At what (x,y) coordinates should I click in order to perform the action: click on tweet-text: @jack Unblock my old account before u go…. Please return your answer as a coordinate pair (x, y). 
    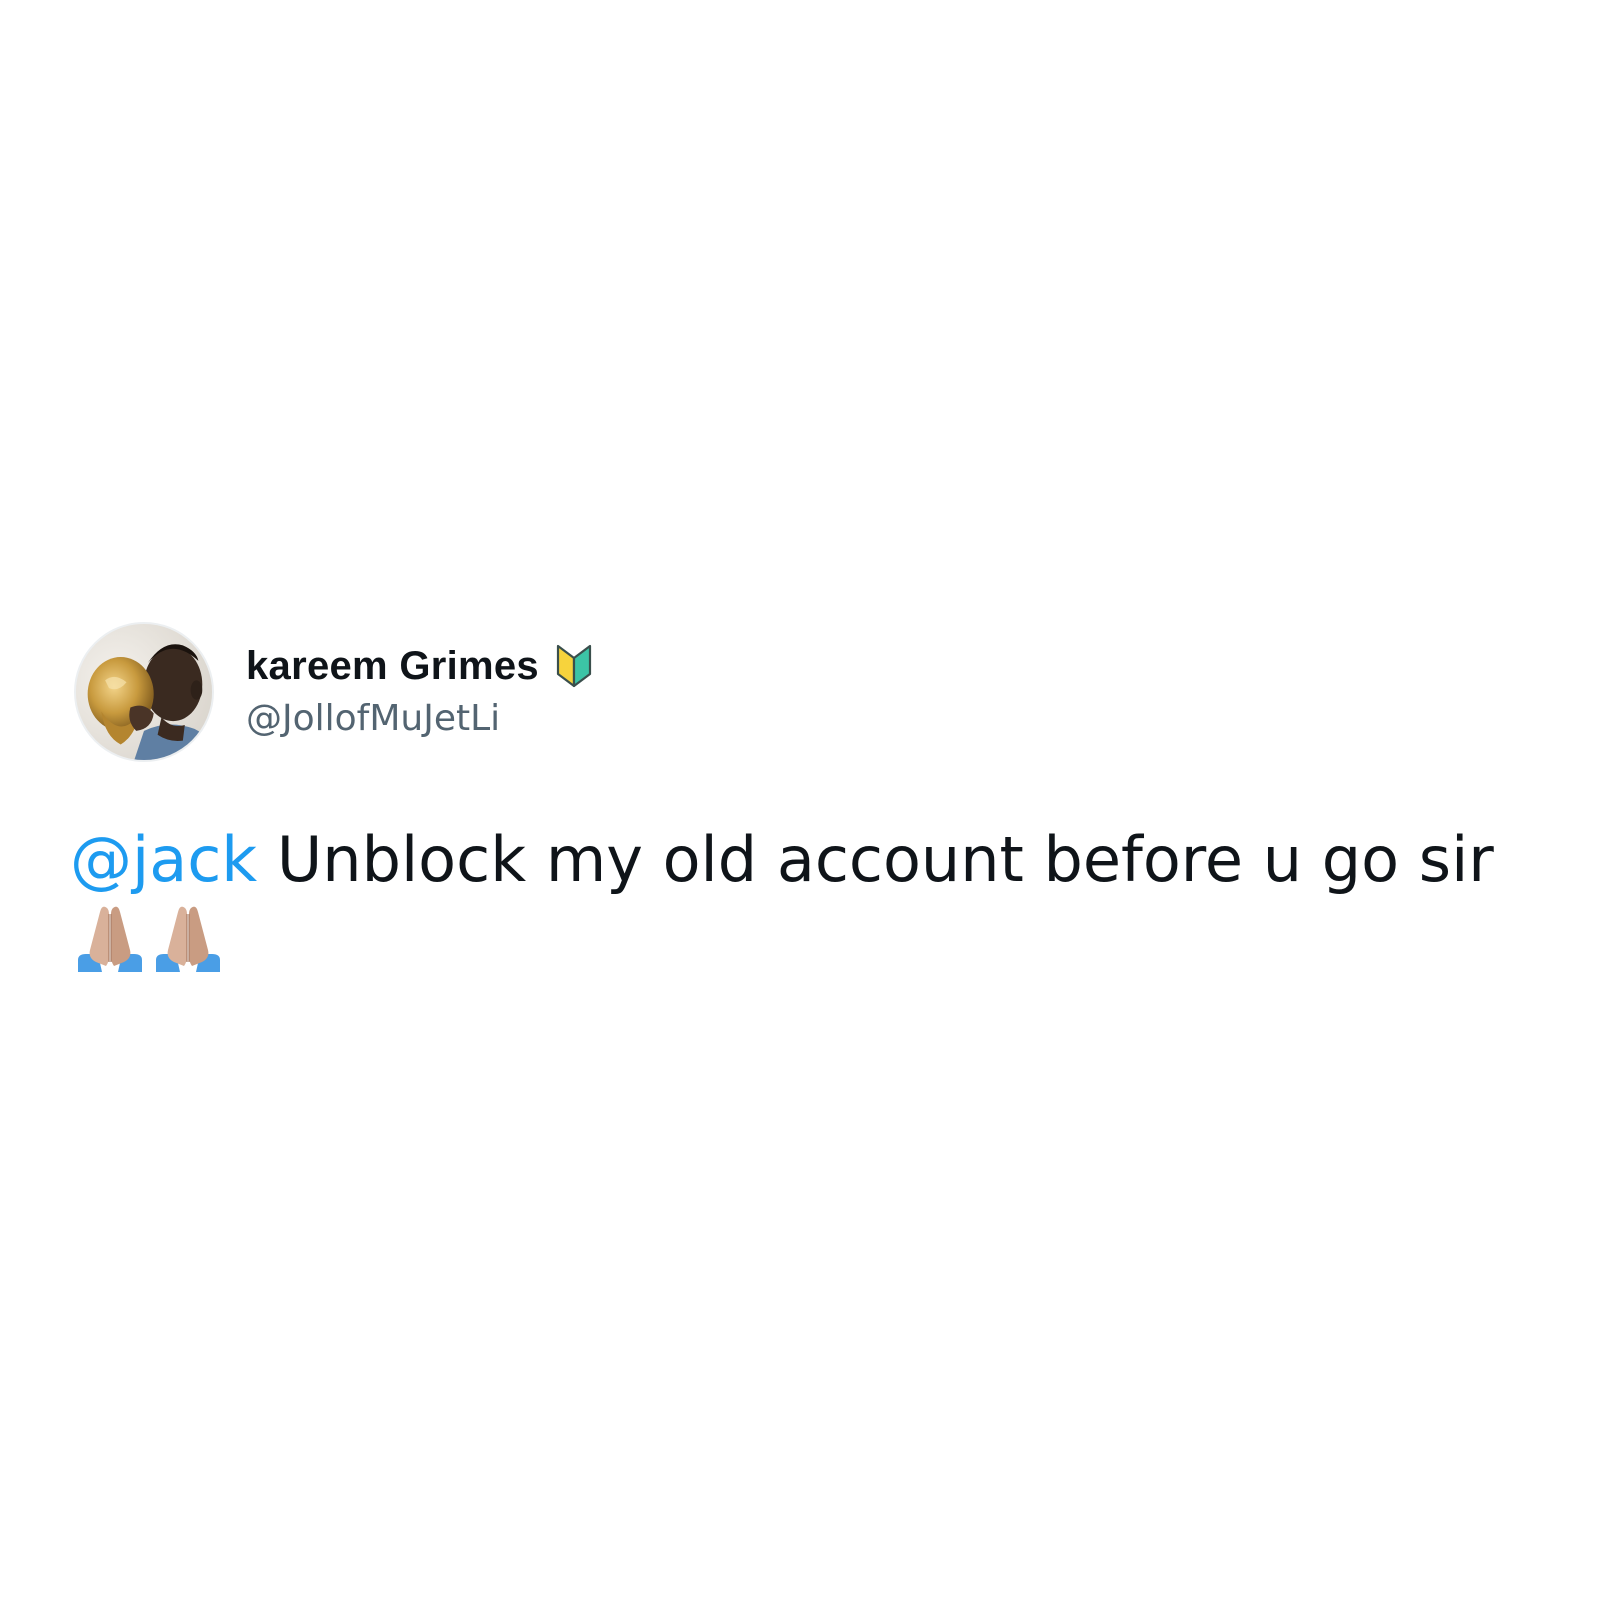
    Looking at the image, I should click on (810, 860).